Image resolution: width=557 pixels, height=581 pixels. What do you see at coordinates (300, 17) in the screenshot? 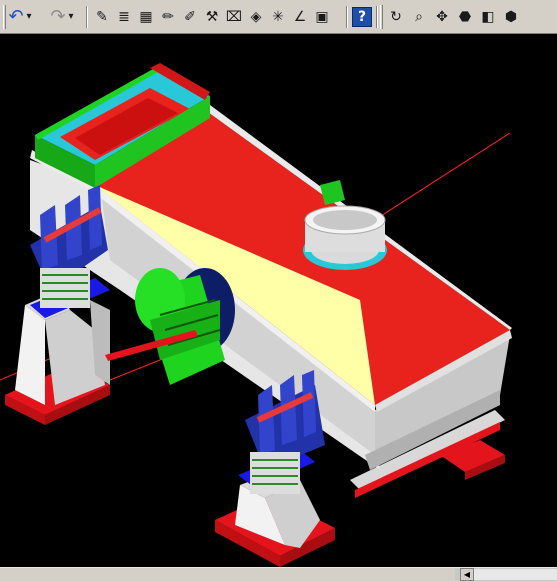
I see `angle-icon: ∠` at bounding box center [300, 17].